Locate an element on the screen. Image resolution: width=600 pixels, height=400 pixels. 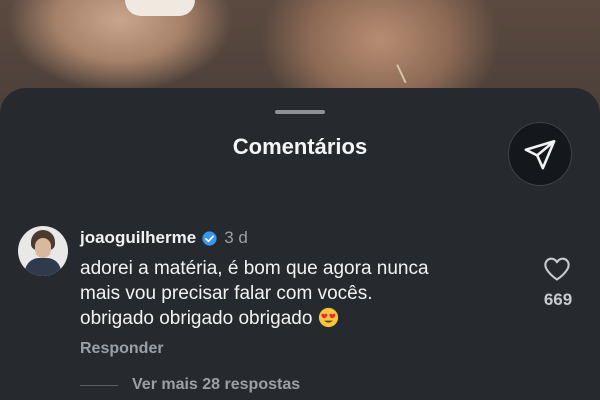
photo-detail-smile is located at coordinates (160, 8).